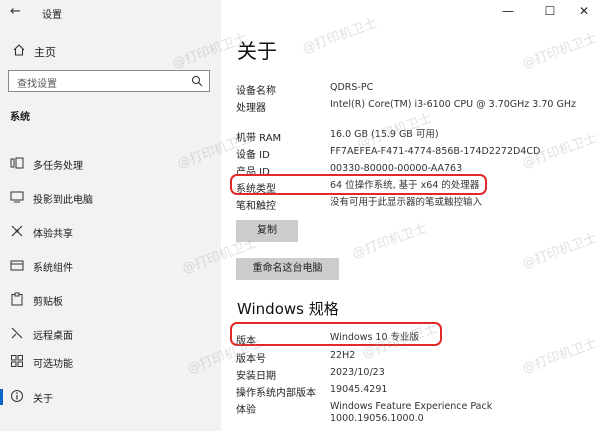 This screenshot has width=600, height=431. I want to click on minimize-button: —, so click(508, 11).